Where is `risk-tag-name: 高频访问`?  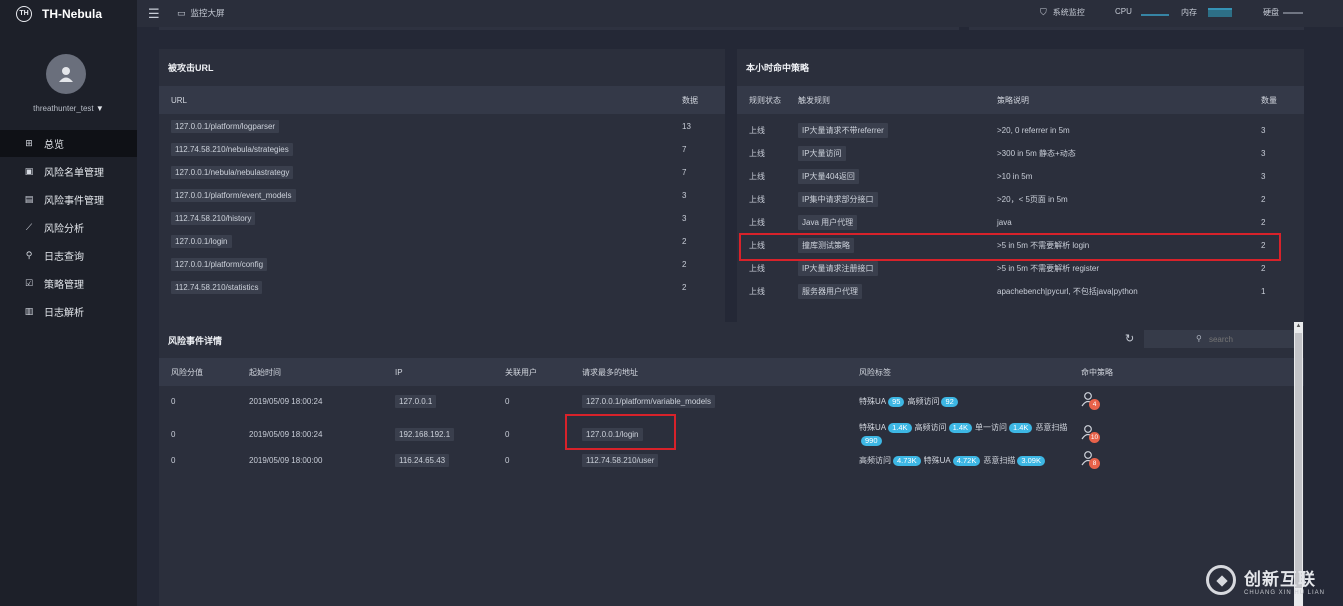
risk-tag-name: 高频访问 is located at coordinates (930, 427).